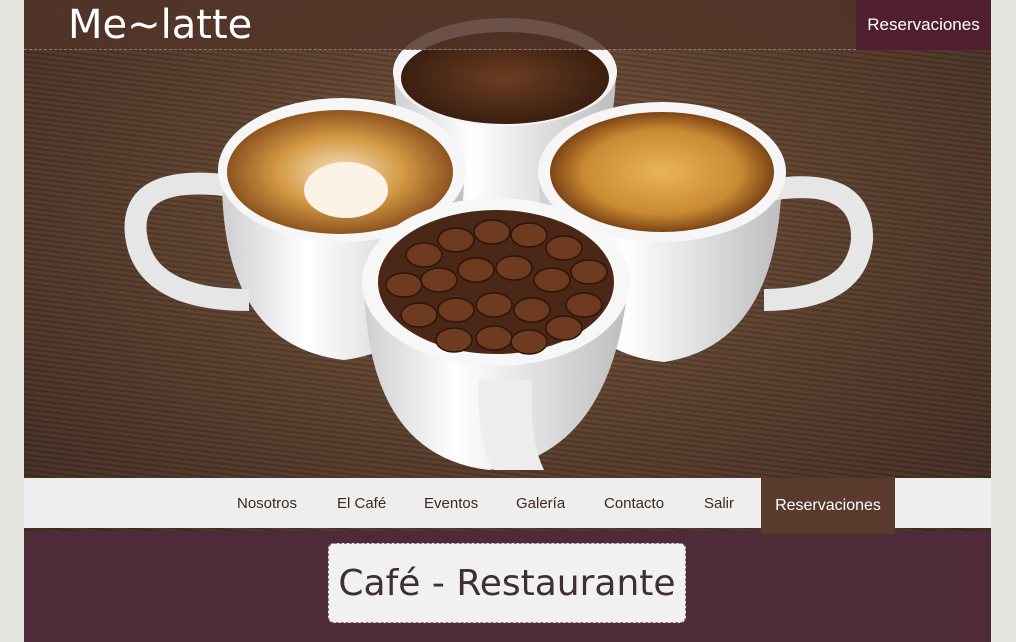  Describe the element at coordinates (451, 503) in the screenshot. I see `nav-item-eventos: Eventos` at that location.